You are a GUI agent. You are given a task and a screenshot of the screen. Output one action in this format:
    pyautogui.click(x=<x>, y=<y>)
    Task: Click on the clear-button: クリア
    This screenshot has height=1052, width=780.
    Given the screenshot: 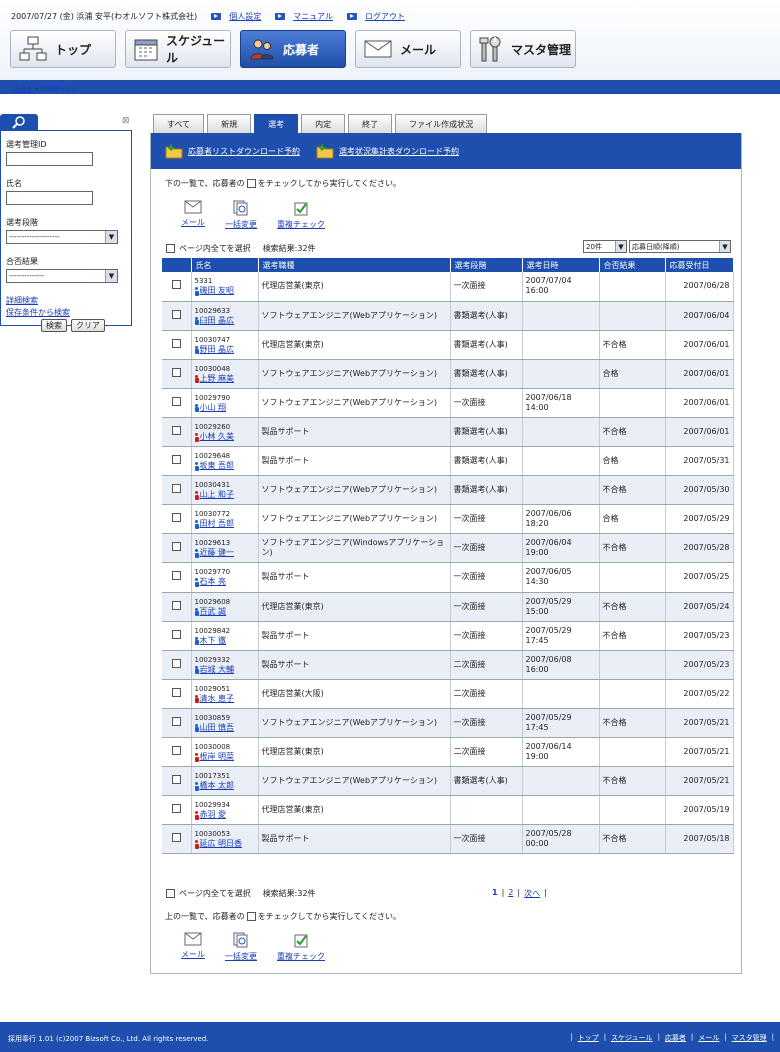 What is the action you would take?
    pyautogui.click(x=88, y=325)
    